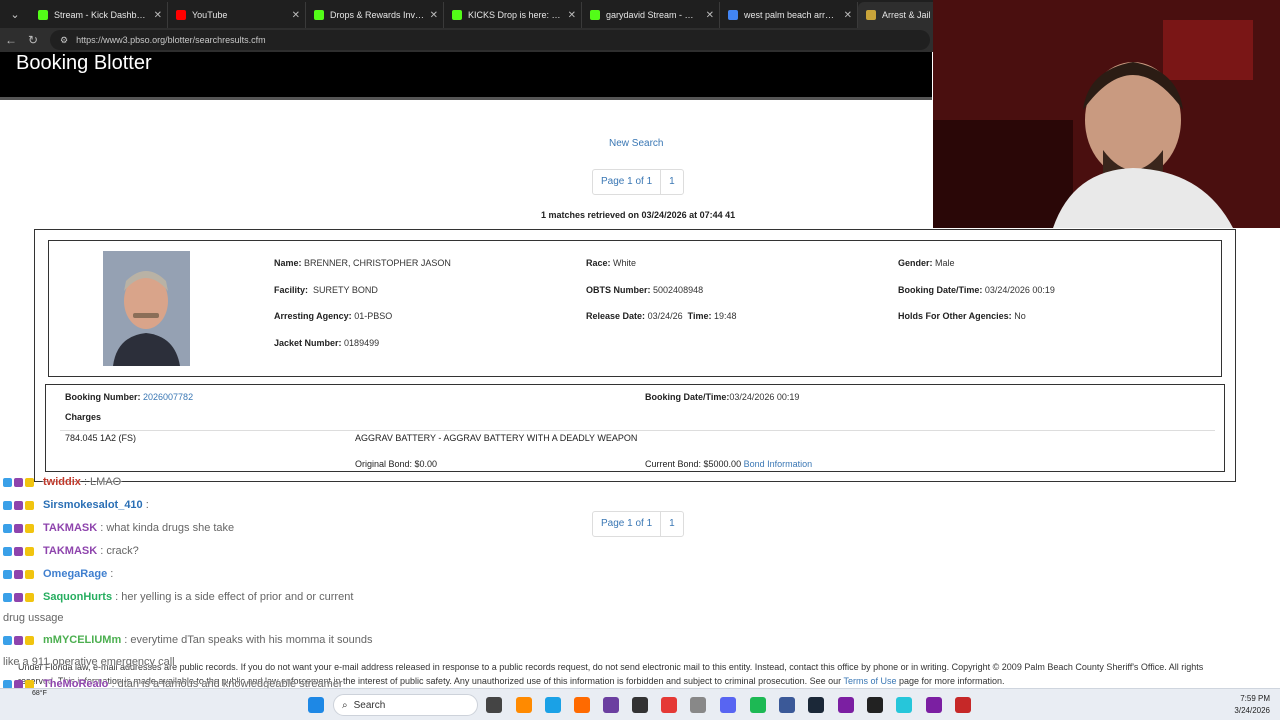 This screenshot has height=720, width=1280. I want to click on page-title: Booking Blotter, so click(84, 63).